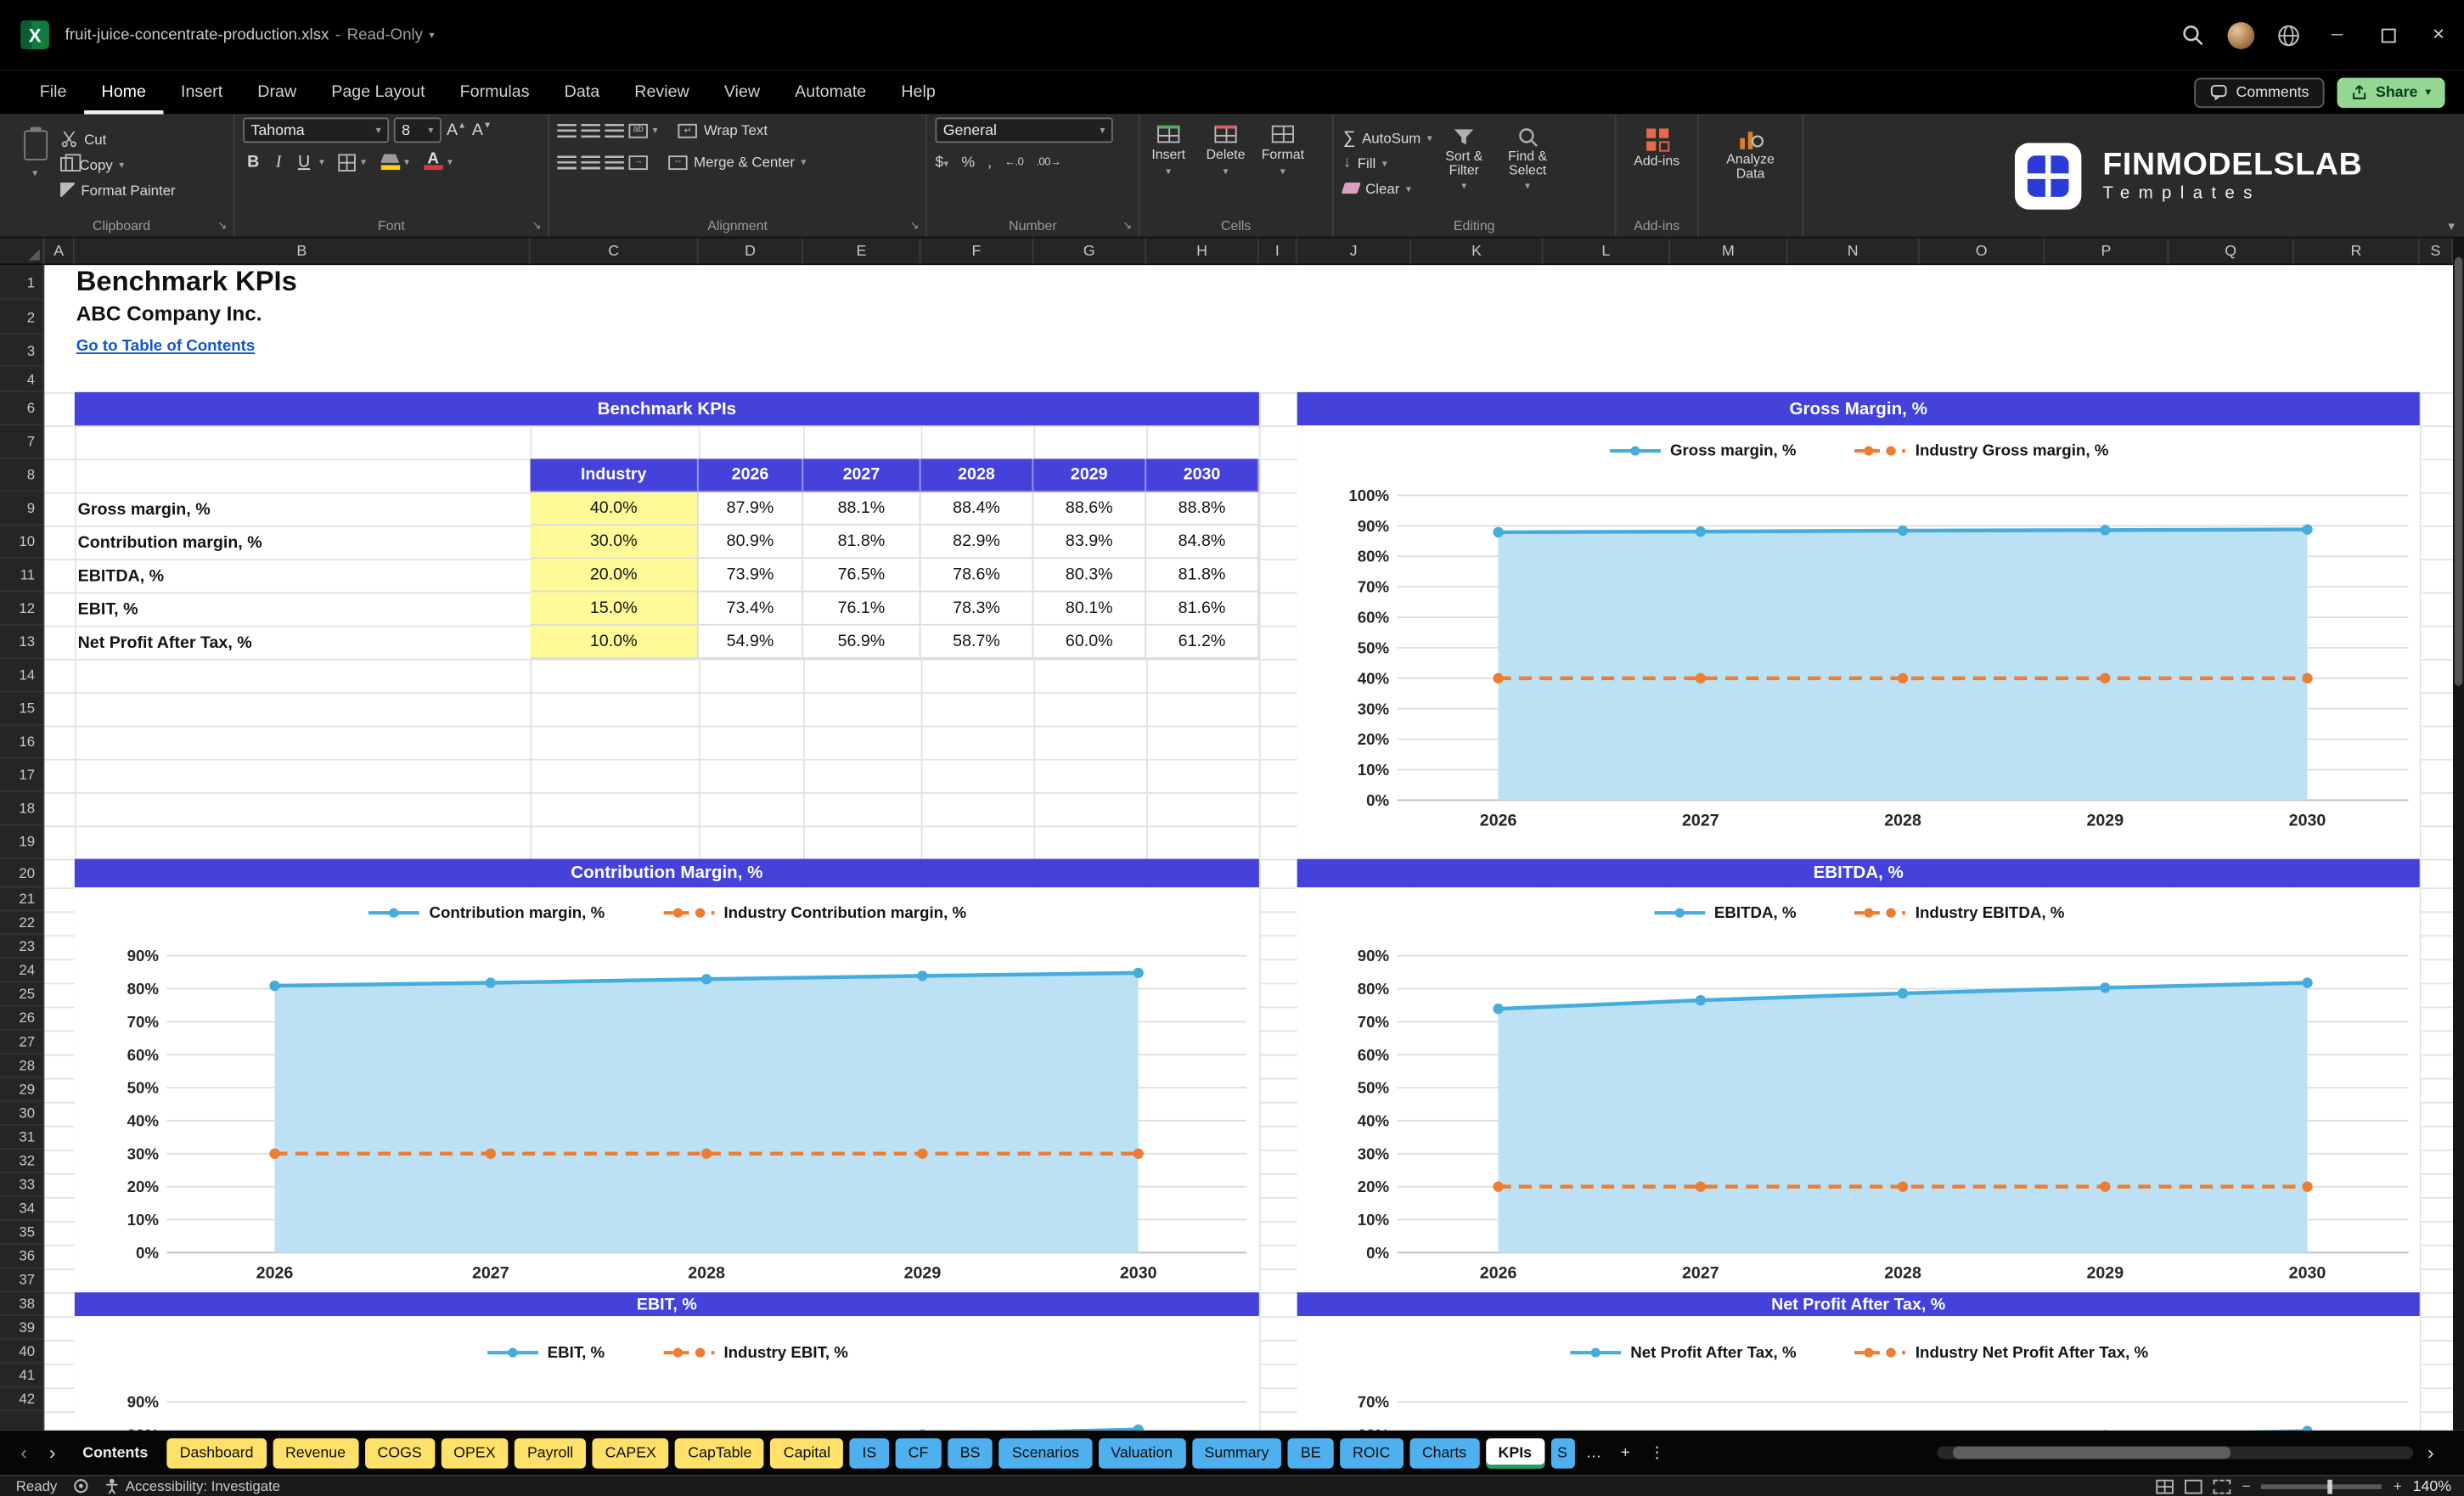 The height and width of the screenshot is (1496, 2464). Describe the element at coordinates (919, 92) in the screenshot. I see `menu-tab-help: Help` at that location.